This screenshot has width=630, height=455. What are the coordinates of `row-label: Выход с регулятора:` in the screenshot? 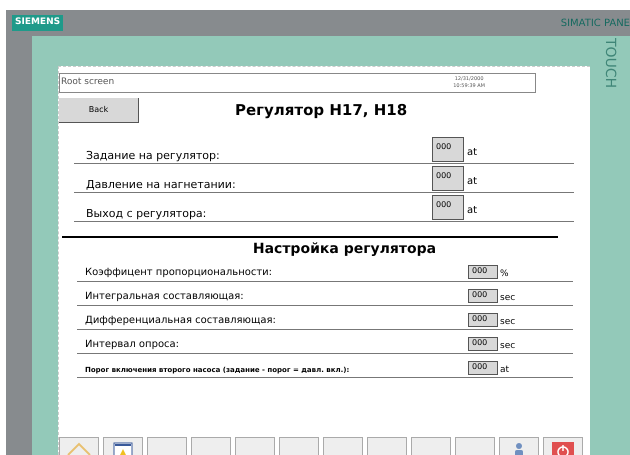 It's located at (147, 214).